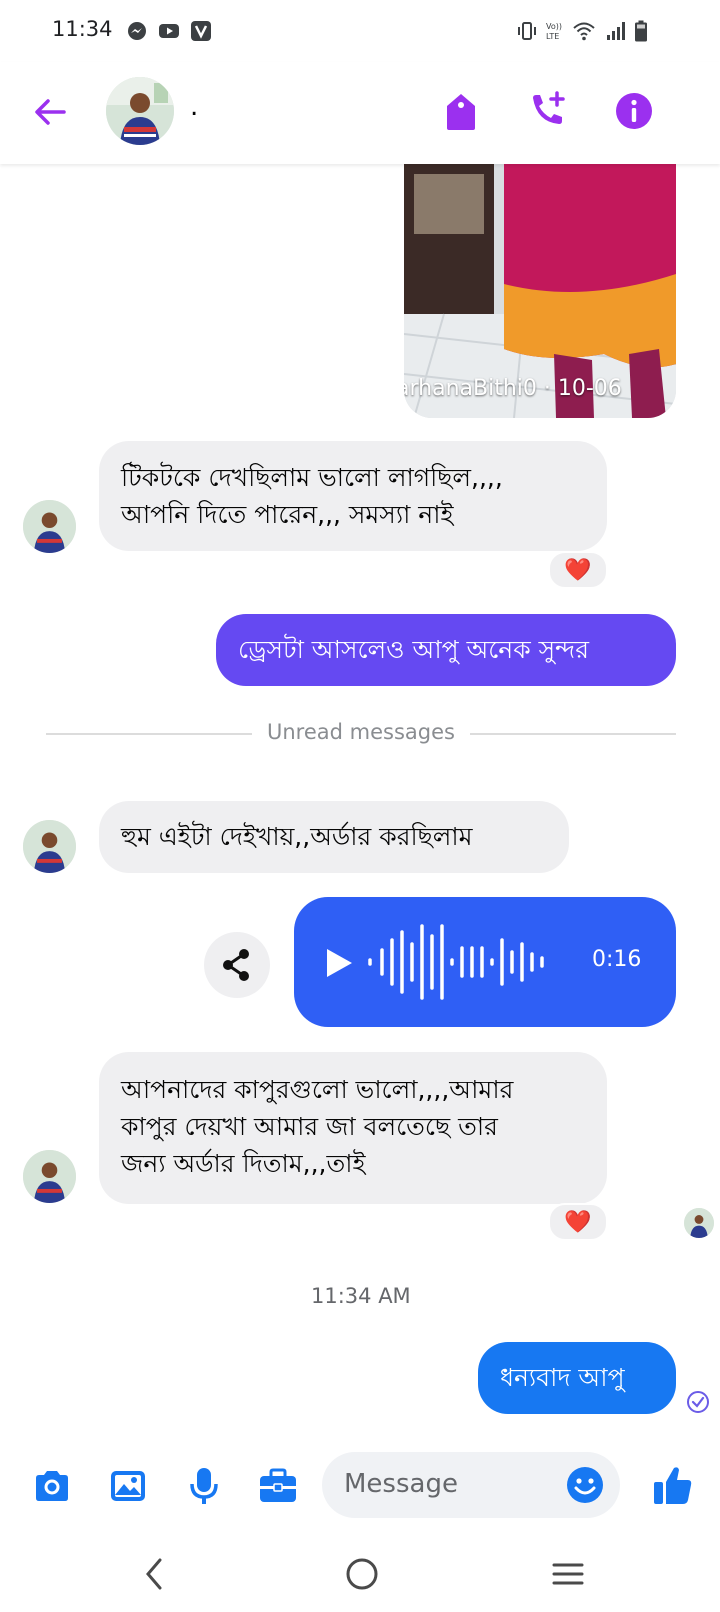  What do you see at coordinates (194, 107) in the screenshot?
I see `contact-name: .` at bounding box center [194, 107].